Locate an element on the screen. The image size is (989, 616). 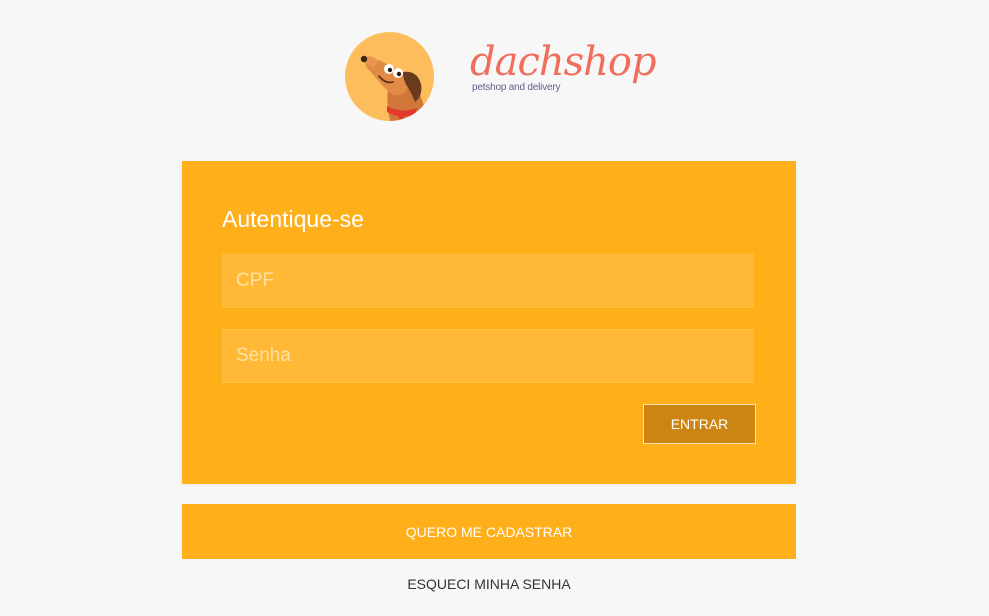
register-button: QUERO ME CADASTRAR is located at coordinates (489, 531).